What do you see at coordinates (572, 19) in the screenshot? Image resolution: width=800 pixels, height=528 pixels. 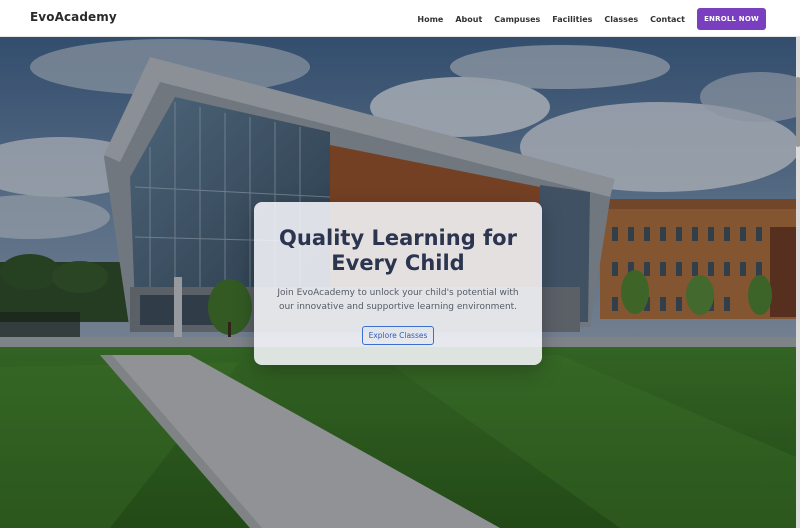 I see `nav-link-facilities: Facilities` at bounding box center [572, 19].